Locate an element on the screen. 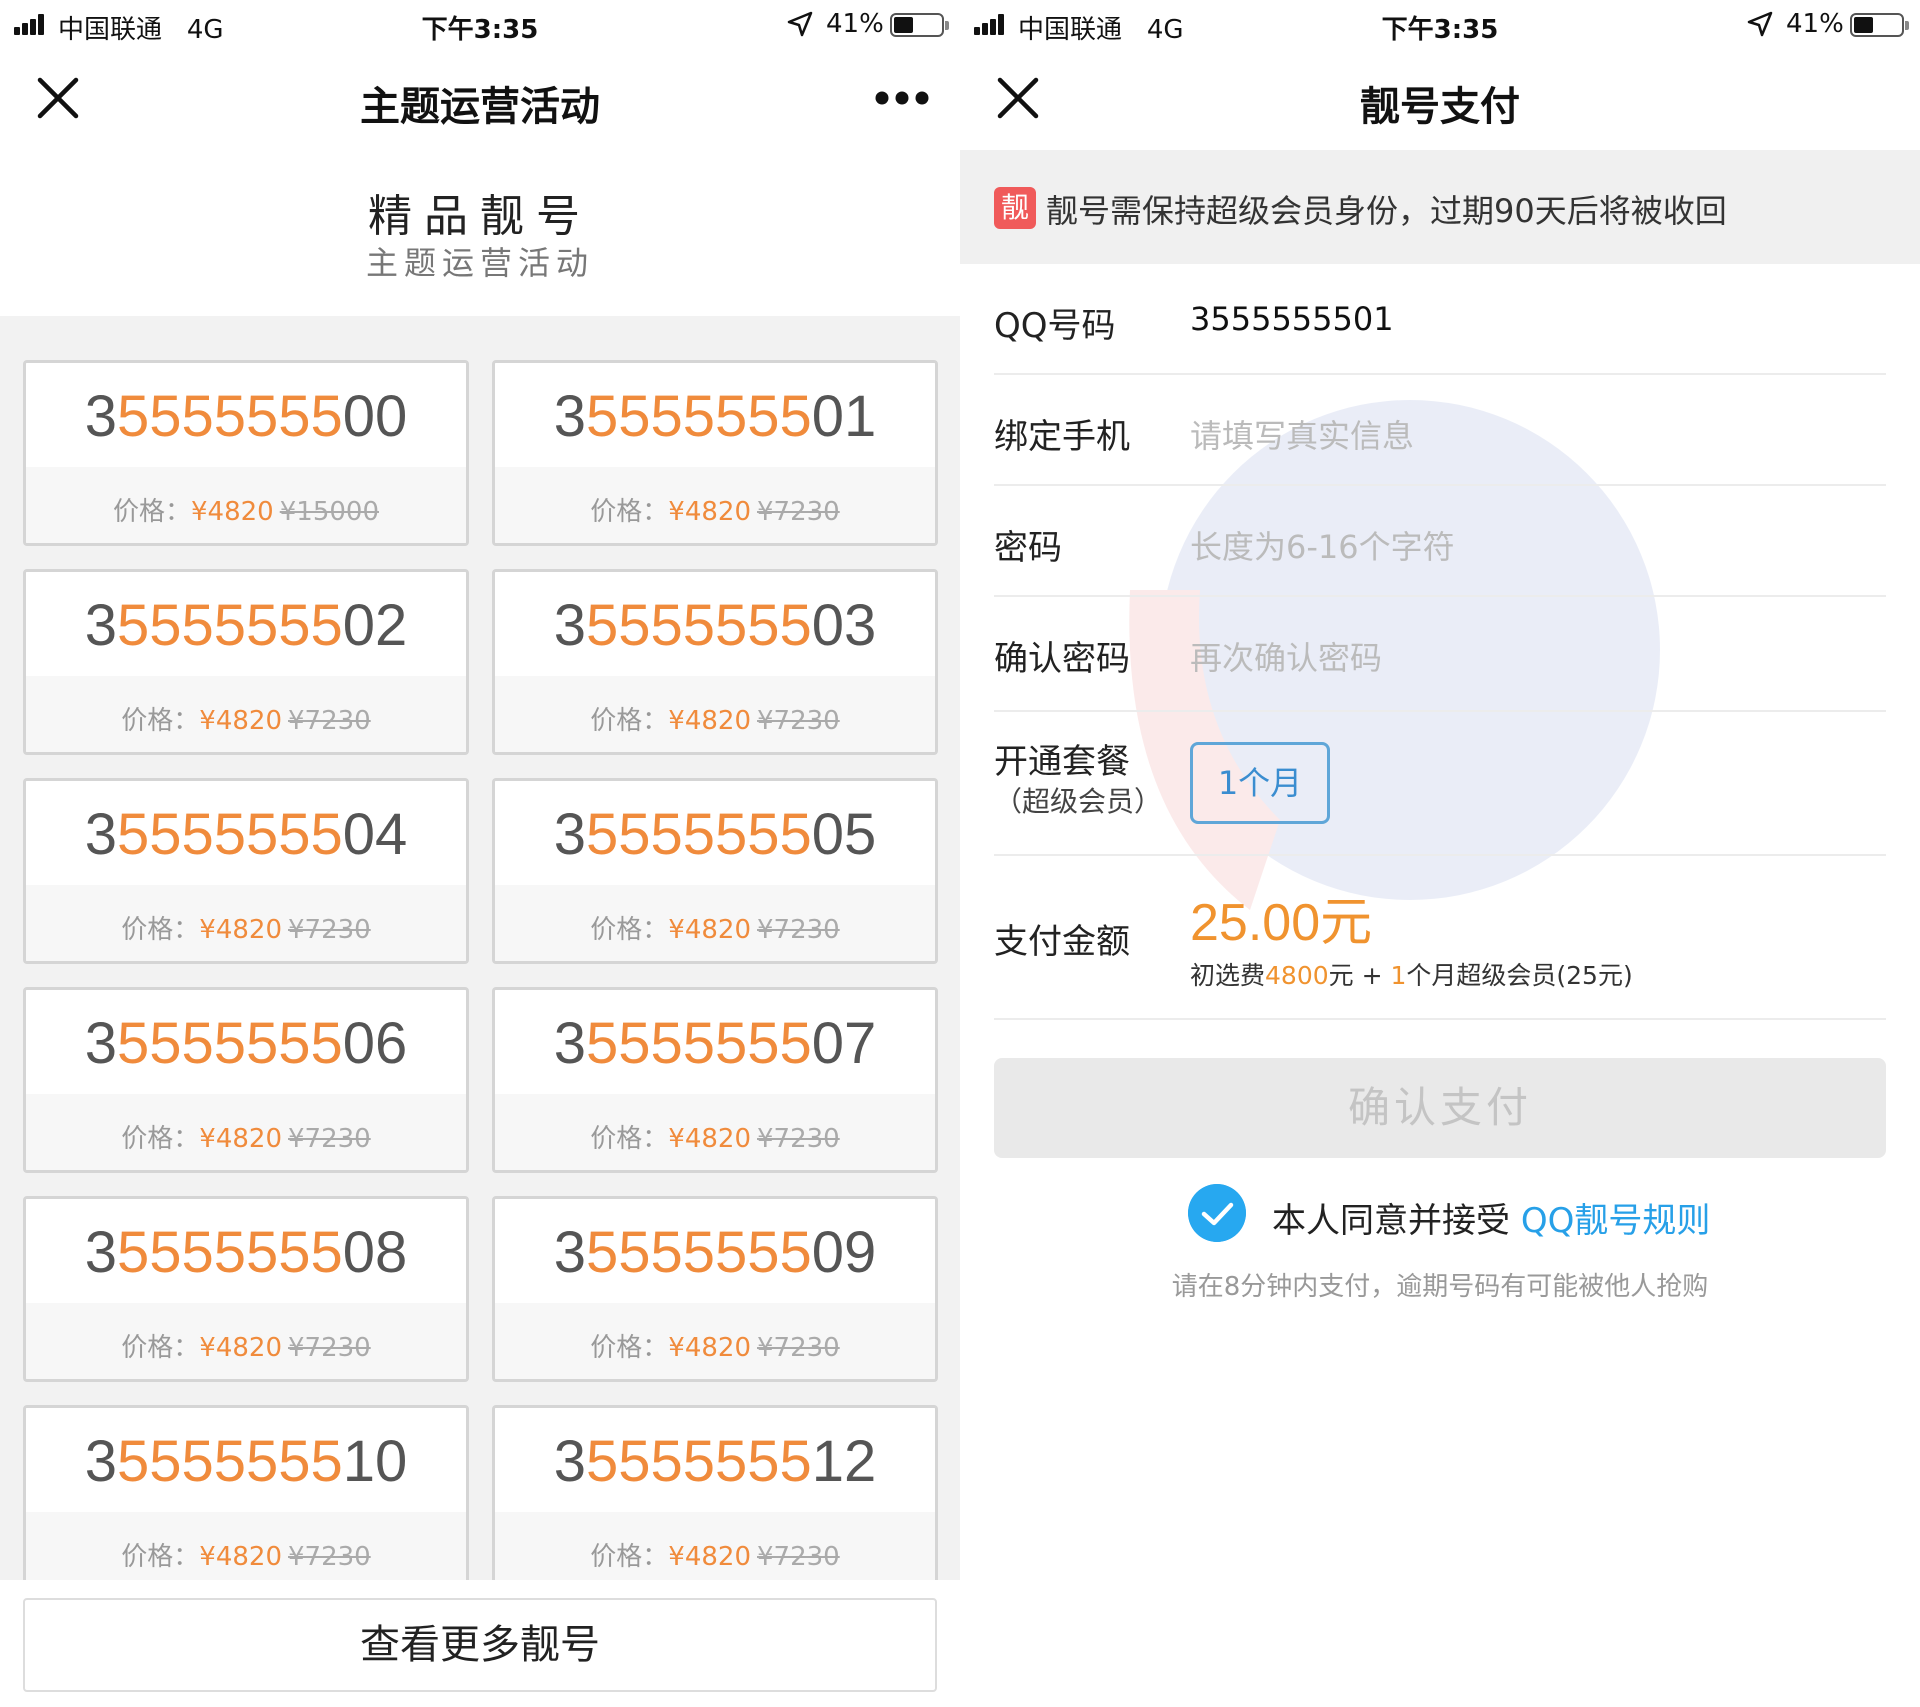 This screenshot has height=1707, width=1920. view-more-button: 查看更多靓号 is located at coordinates (480, 1645).